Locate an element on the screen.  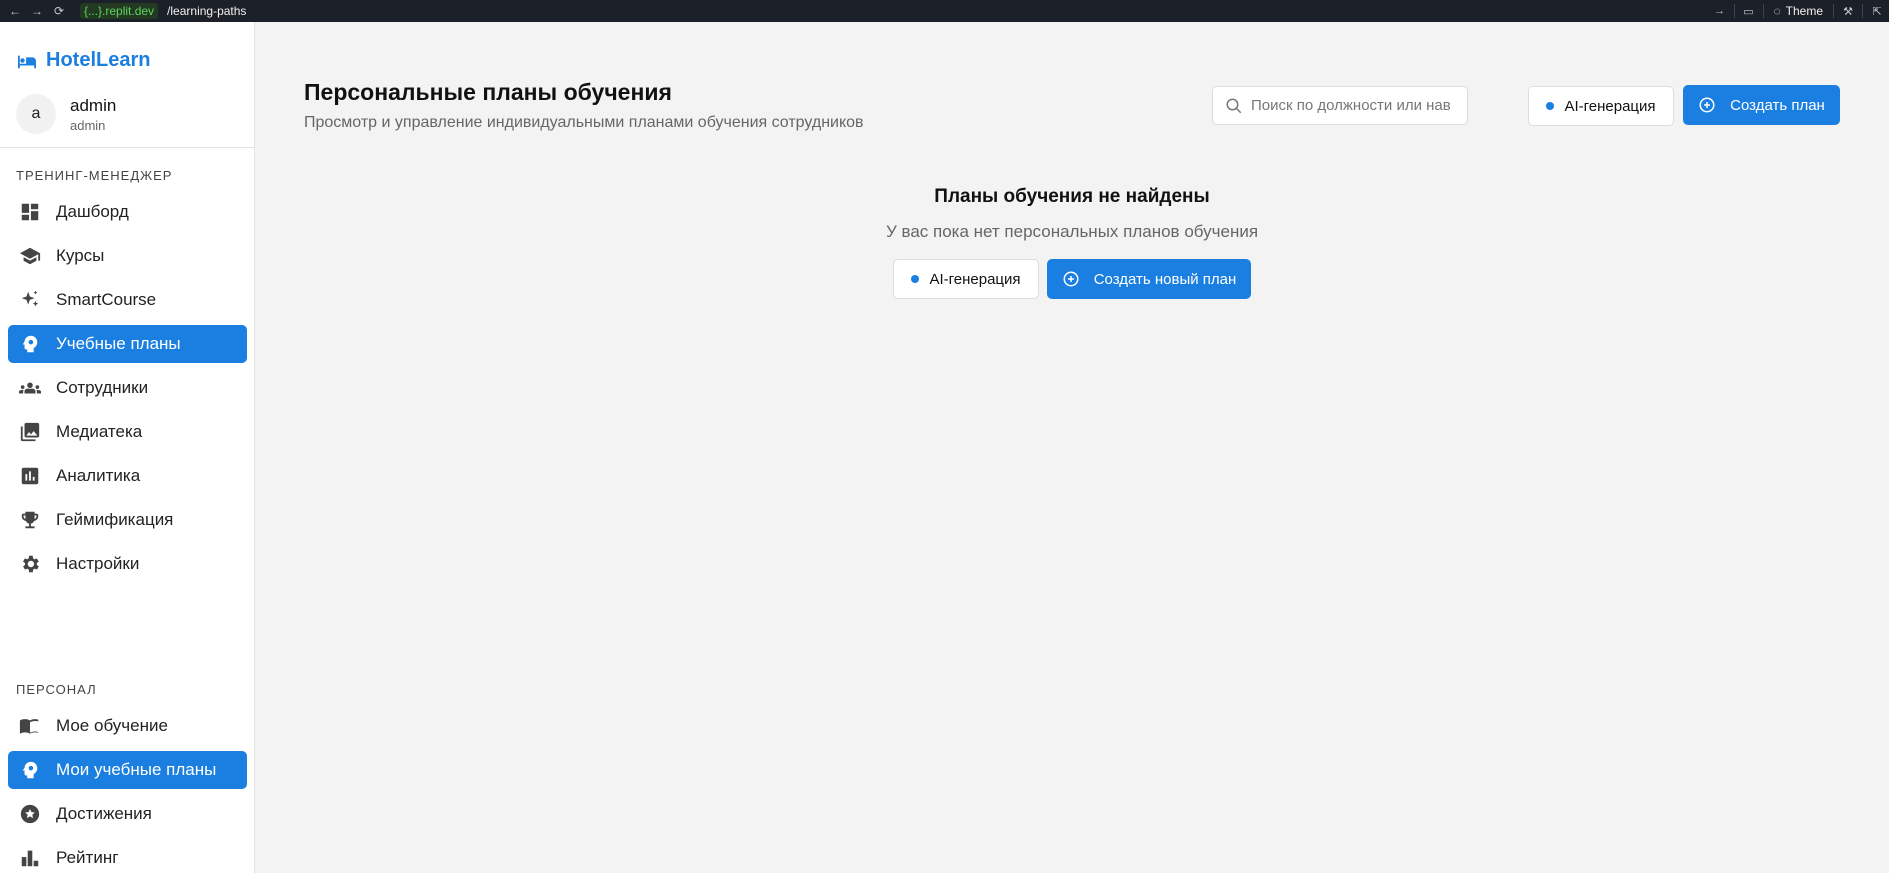
sidebar-item-label: Геймификация is located at coordinates (115, 519).